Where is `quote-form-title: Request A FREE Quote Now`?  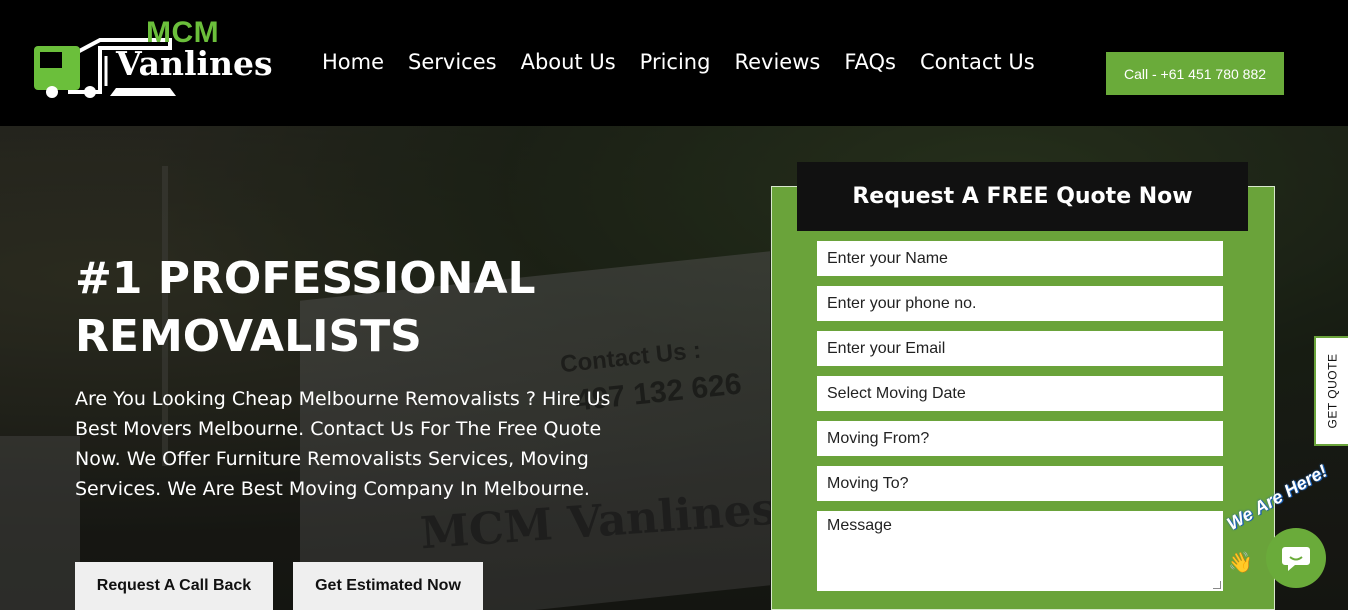
quote-form-title: Request A FREE Quote Now is located at coordinates (1022, 196).